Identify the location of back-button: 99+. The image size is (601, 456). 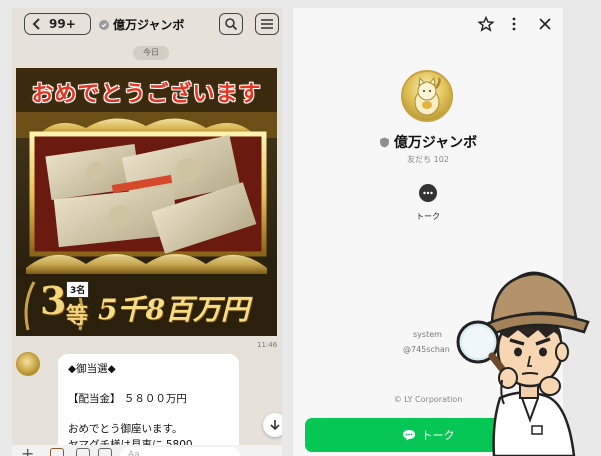
(57, 24).